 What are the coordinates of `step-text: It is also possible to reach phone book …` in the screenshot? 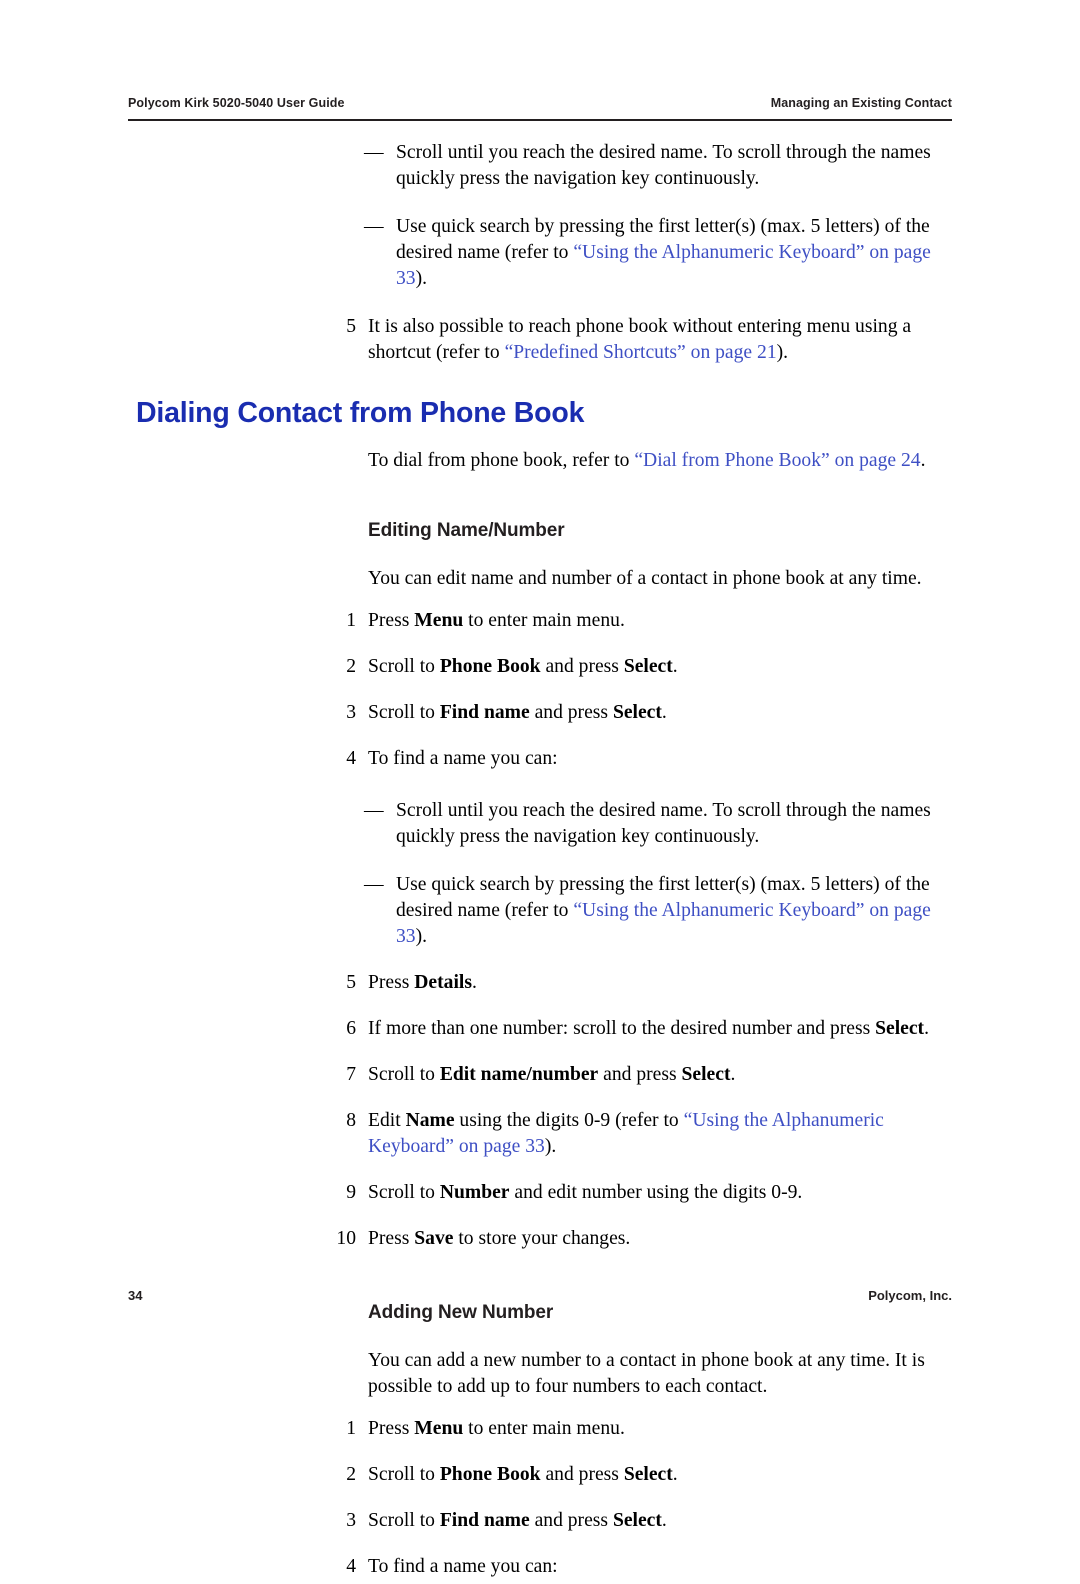 It's located at (660, 340).